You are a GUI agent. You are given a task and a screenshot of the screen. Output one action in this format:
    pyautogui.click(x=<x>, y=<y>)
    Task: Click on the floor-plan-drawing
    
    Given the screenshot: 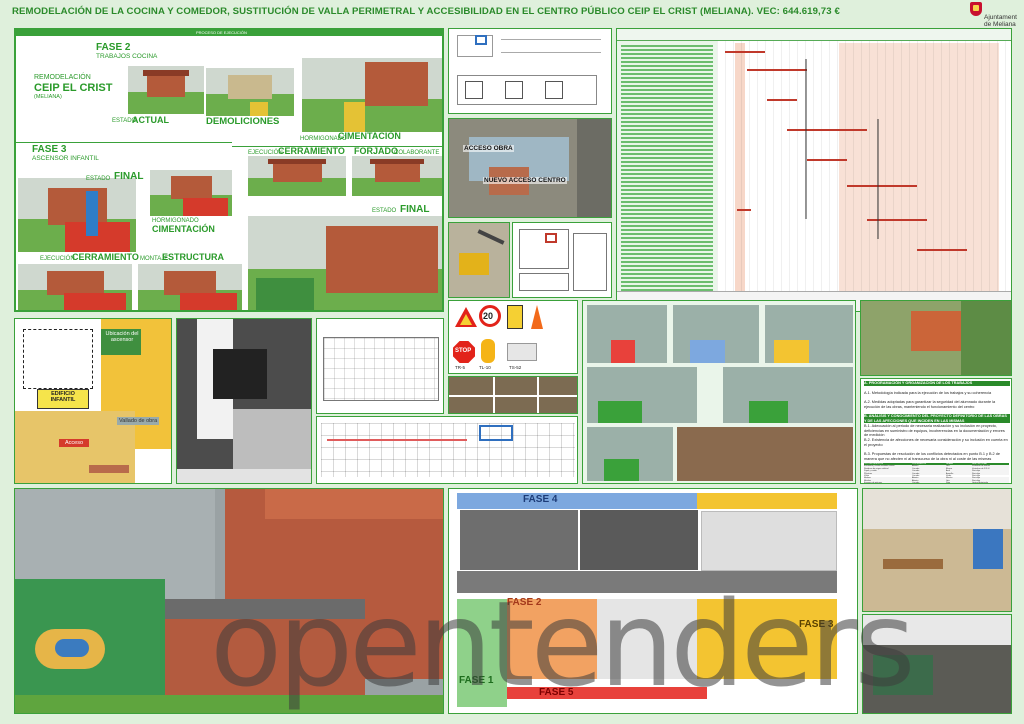 What is the action you would take?
    pyautogui.click(x=380, y=366)
    